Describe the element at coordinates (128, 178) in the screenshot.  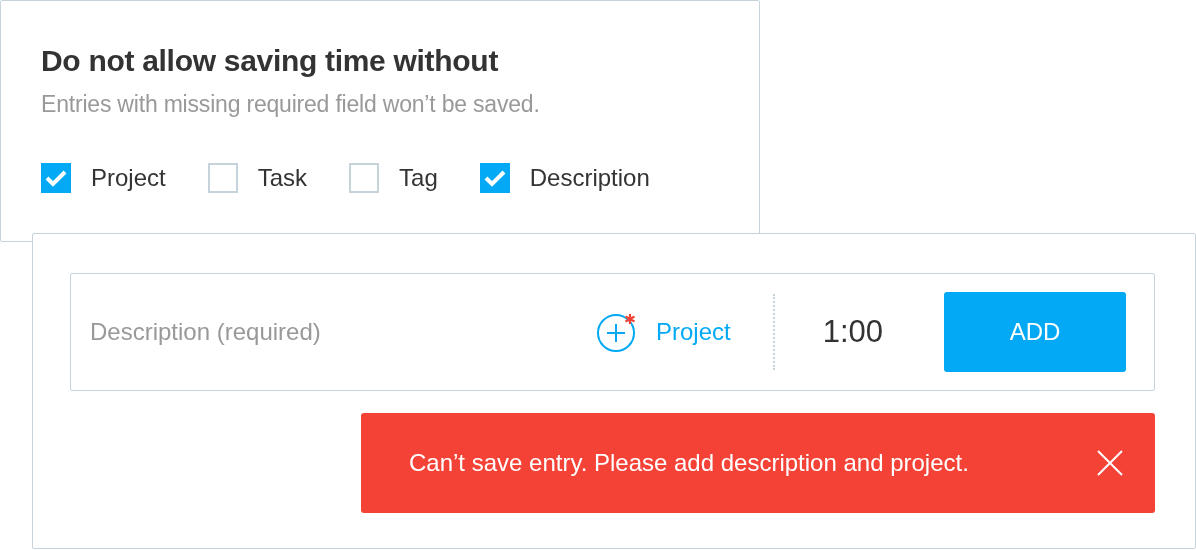
I see `checkbox-label: Project` at that location.